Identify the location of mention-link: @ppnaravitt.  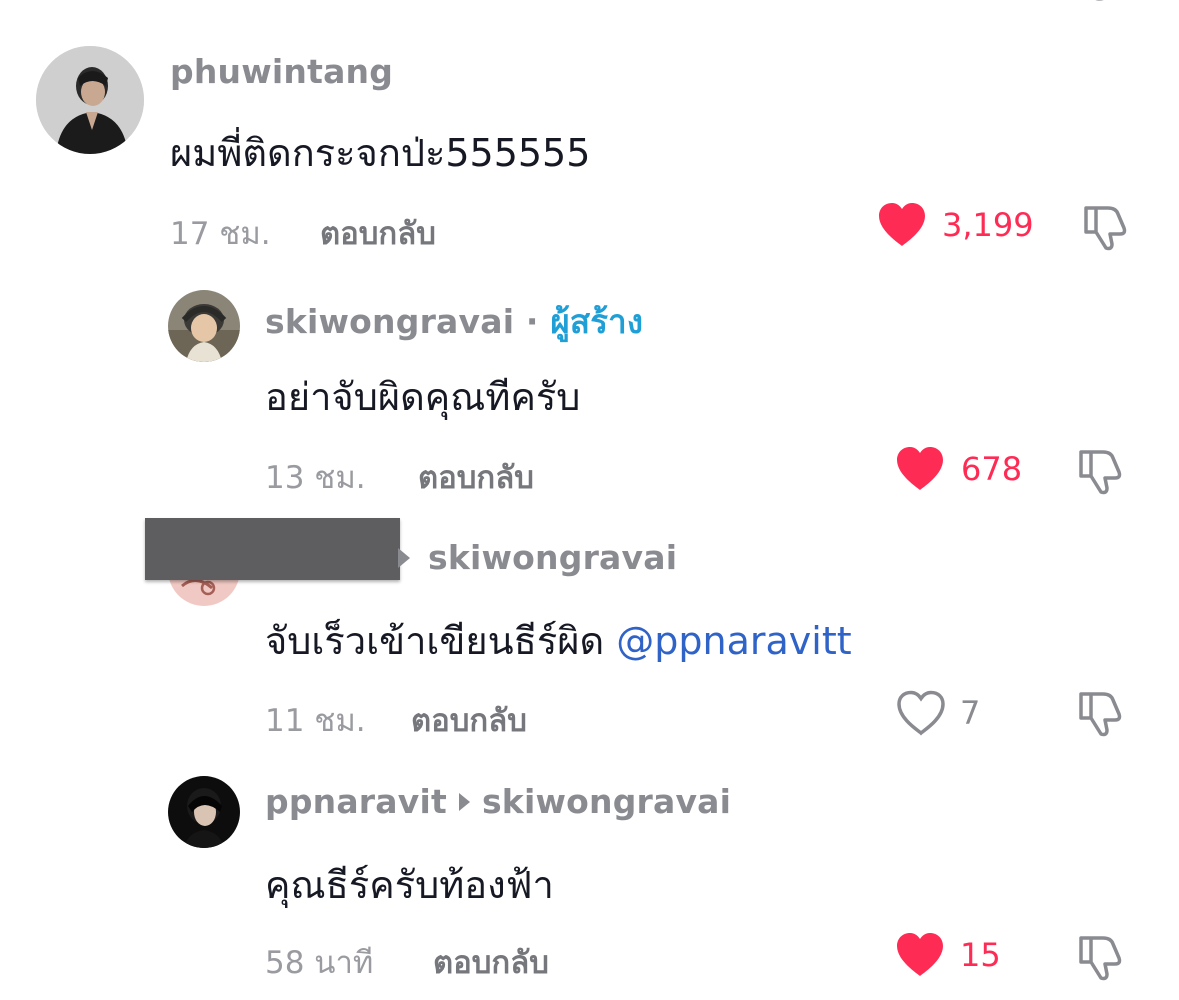
(733, 641).